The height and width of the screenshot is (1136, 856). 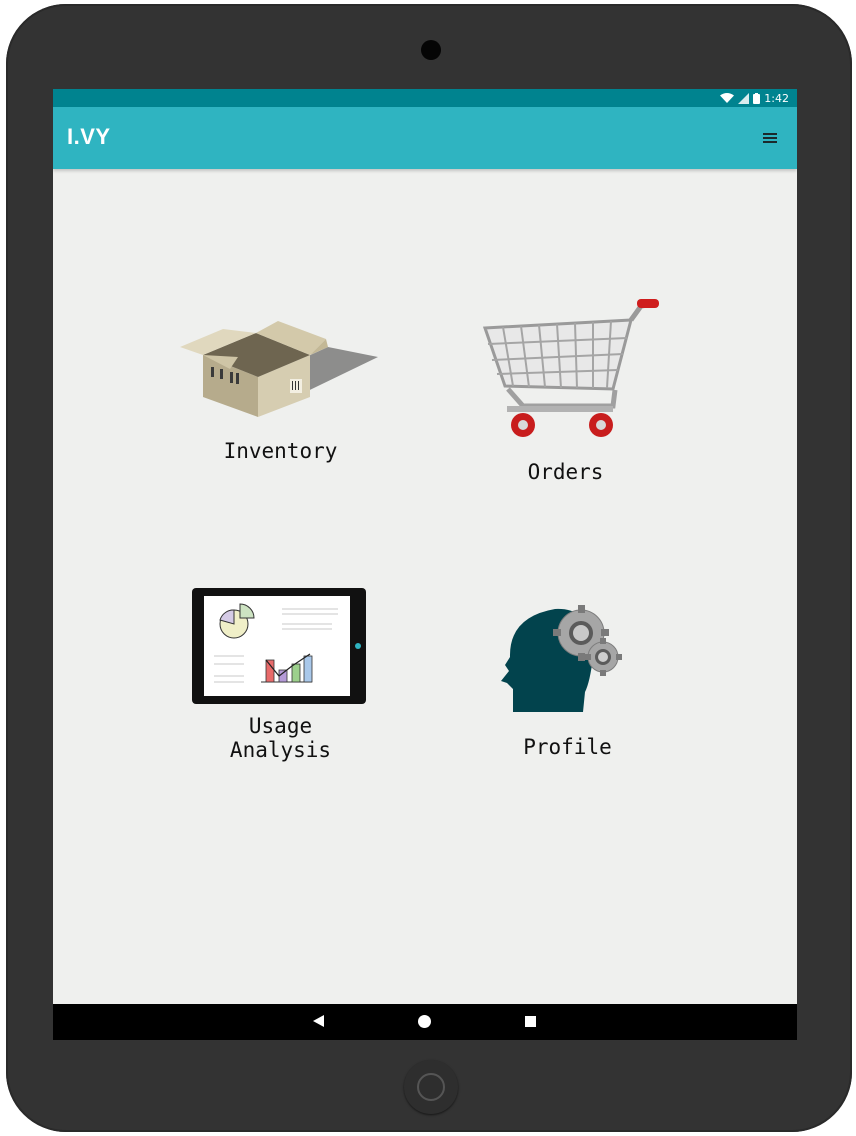 I want to click on status-time: 1:42, so click(x=776, y=98).